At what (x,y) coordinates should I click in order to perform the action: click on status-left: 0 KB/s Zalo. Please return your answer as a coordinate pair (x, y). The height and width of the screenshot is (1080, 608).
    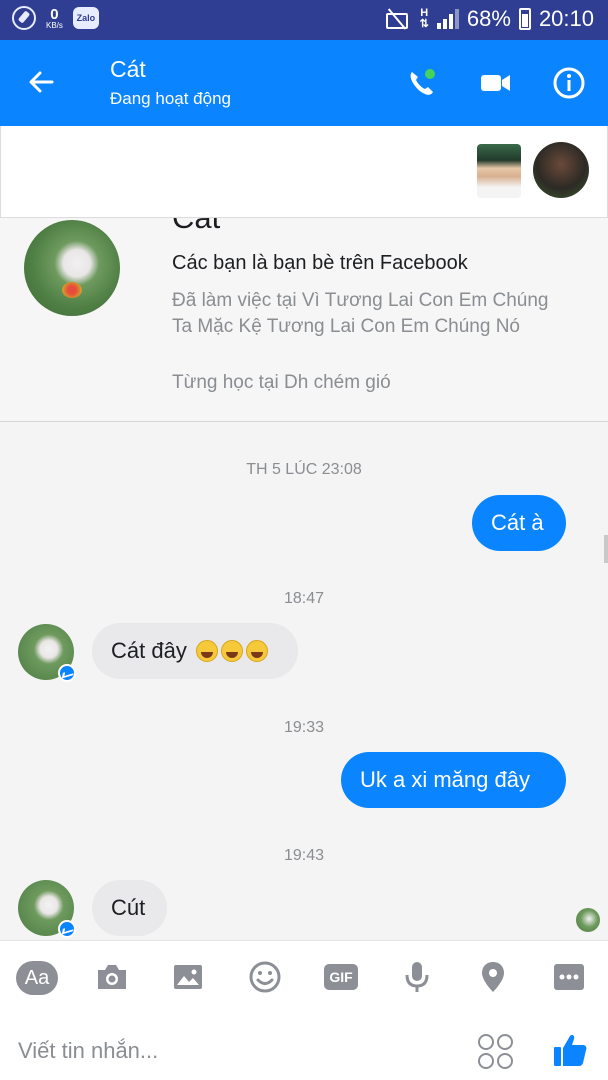
    Looking at the image, I should click on (55, 18).